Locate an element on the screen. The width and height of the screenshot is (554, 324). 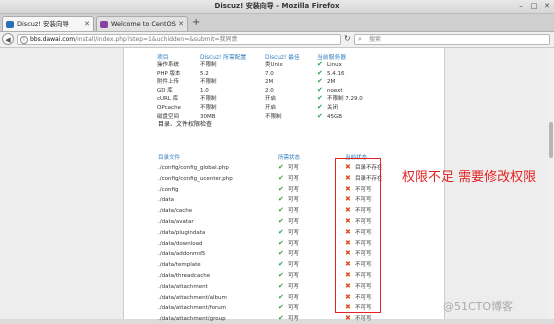
tab-discuz: Discuz! 安装向导 ✕ is located at coordinates (48, 23).